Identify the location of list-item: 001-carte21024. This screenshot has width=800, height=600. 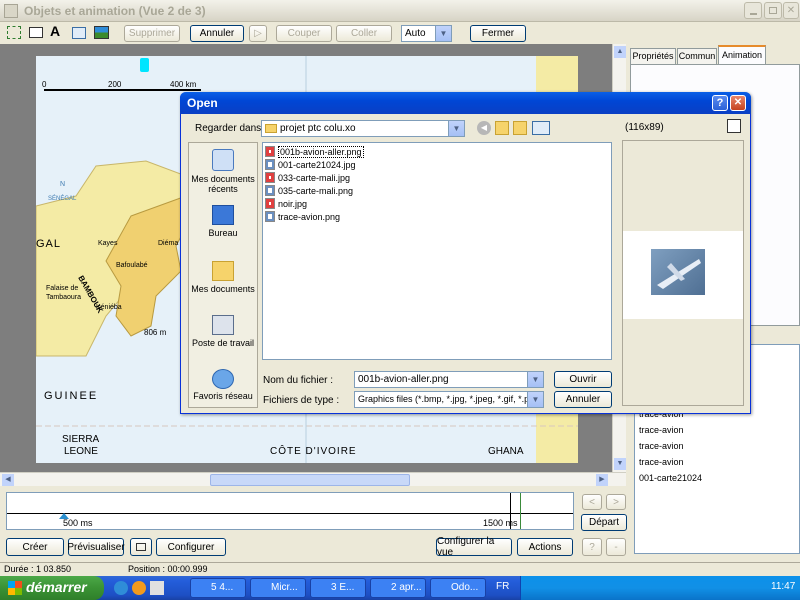
(670, 478).